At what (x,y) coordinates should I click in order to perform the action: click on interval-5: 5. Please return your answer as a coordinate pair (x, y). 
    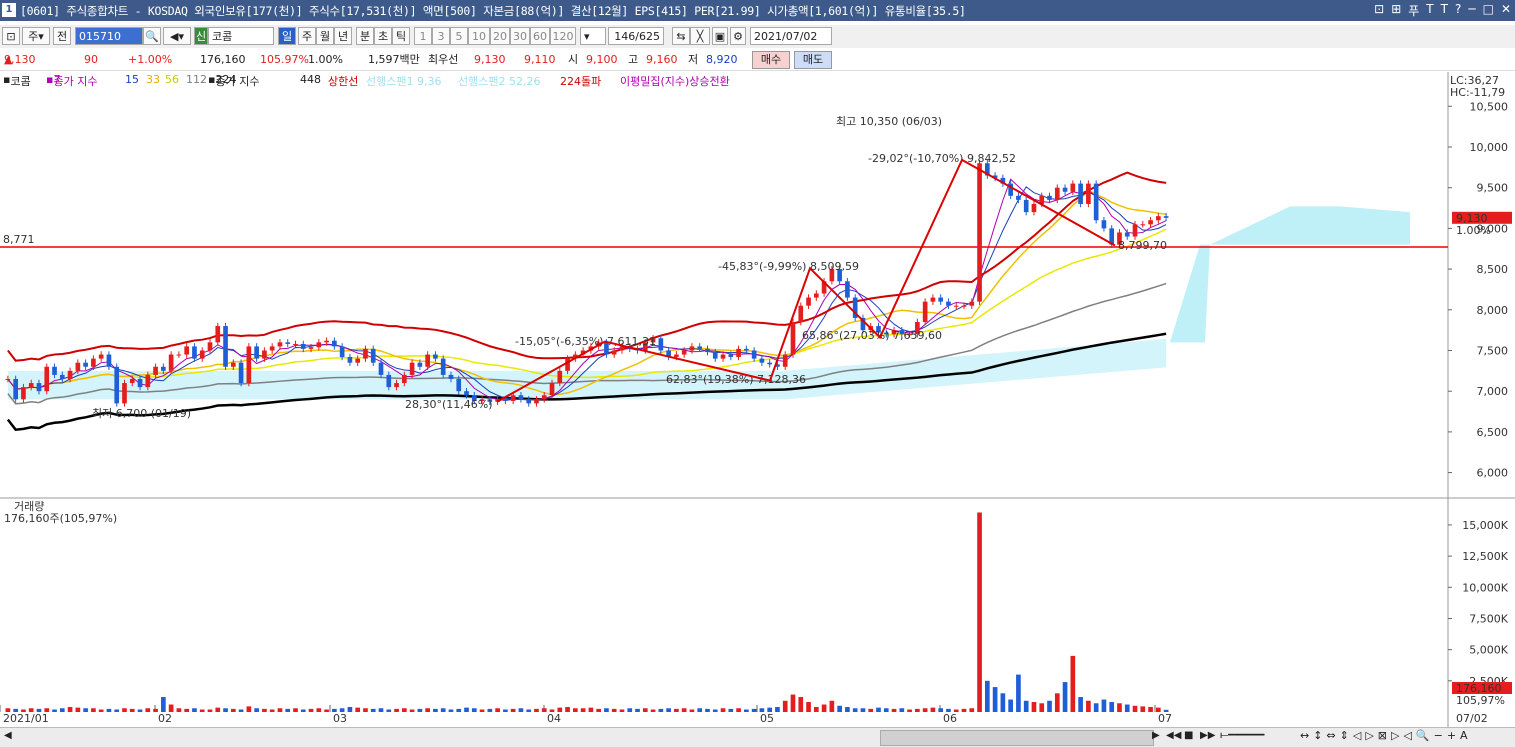
    Looking at the image, I should click on (459, 36).